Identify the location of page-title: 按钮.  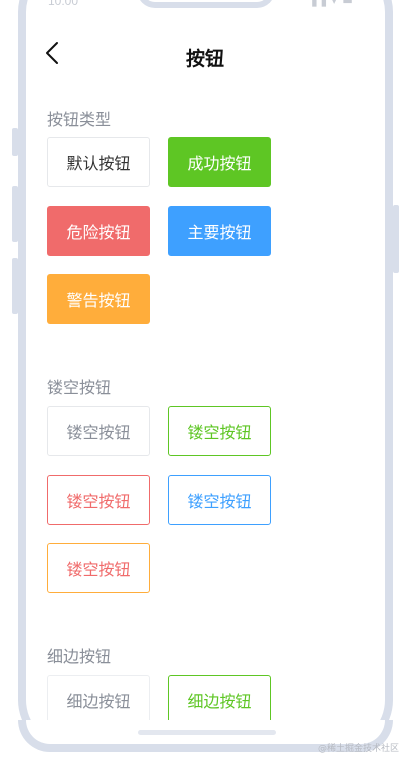
(204, 59).